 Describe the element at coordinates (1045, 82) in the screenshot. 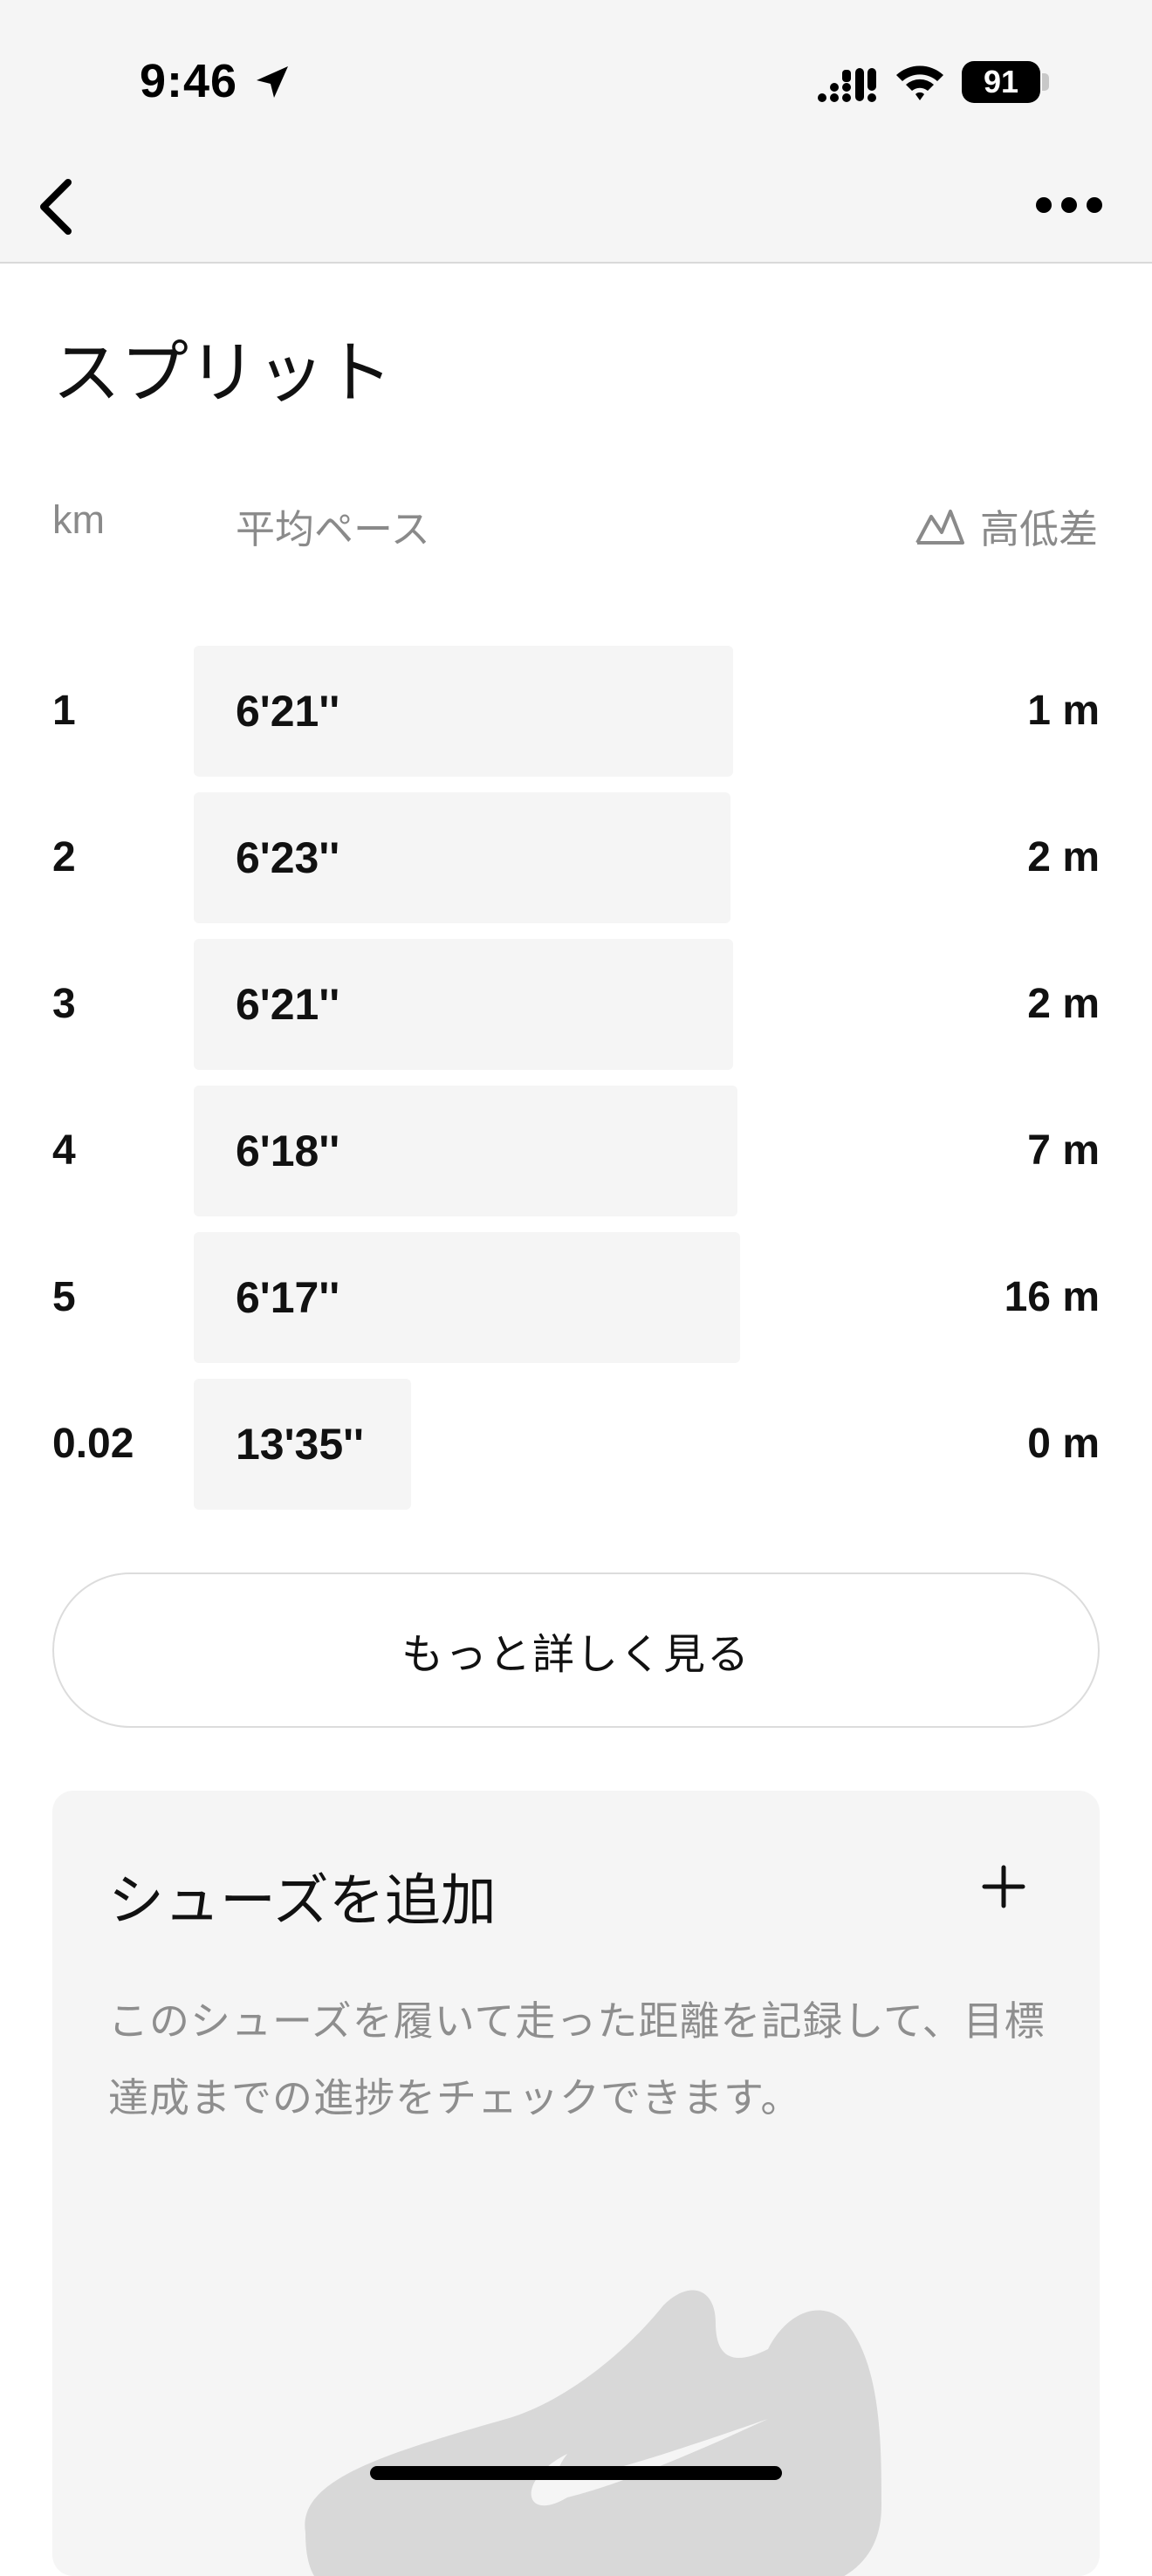

I see `battery-tip` at that location.